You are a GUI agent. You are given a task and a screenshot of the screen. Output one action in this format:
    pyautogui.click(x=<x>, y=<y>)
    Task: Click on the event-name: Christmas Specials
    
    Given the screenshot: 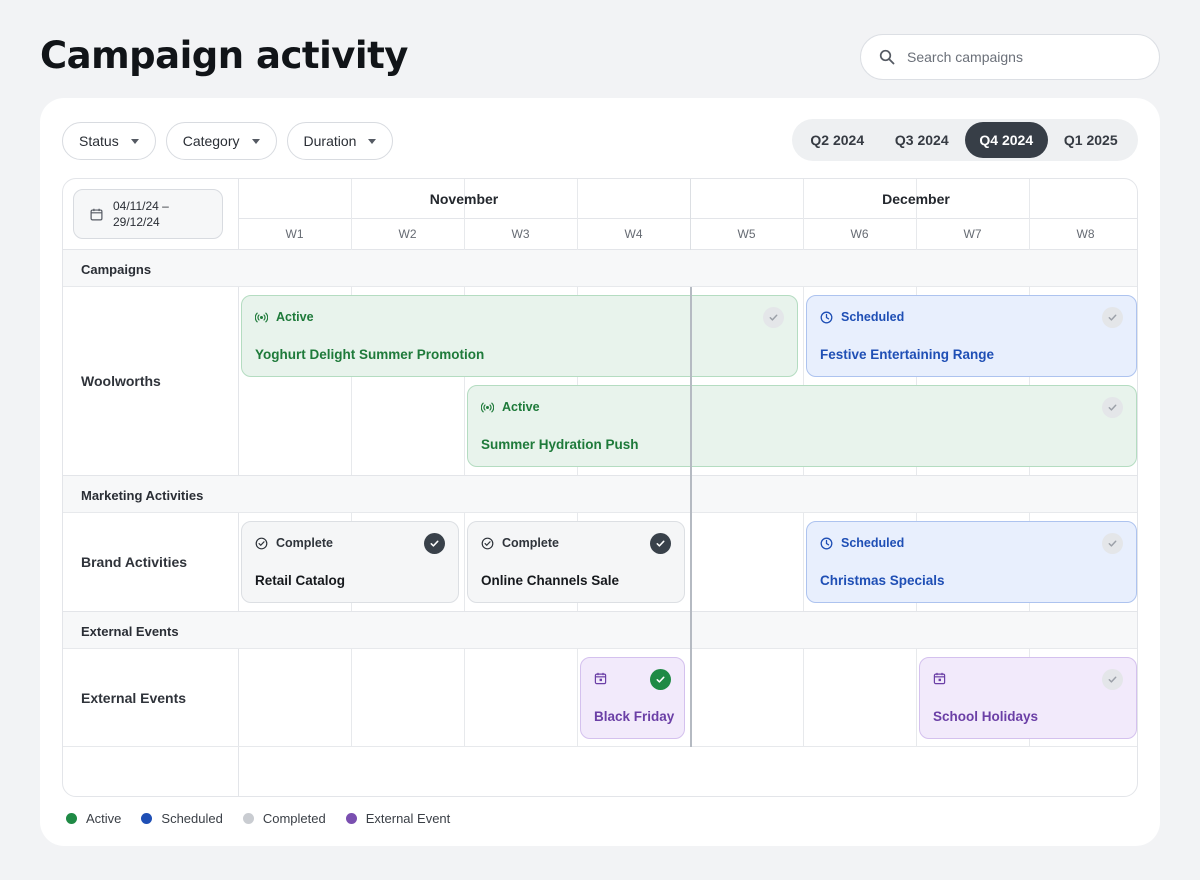 What is the action you would take?
    pyautogui.click(x=882, y=580)
    